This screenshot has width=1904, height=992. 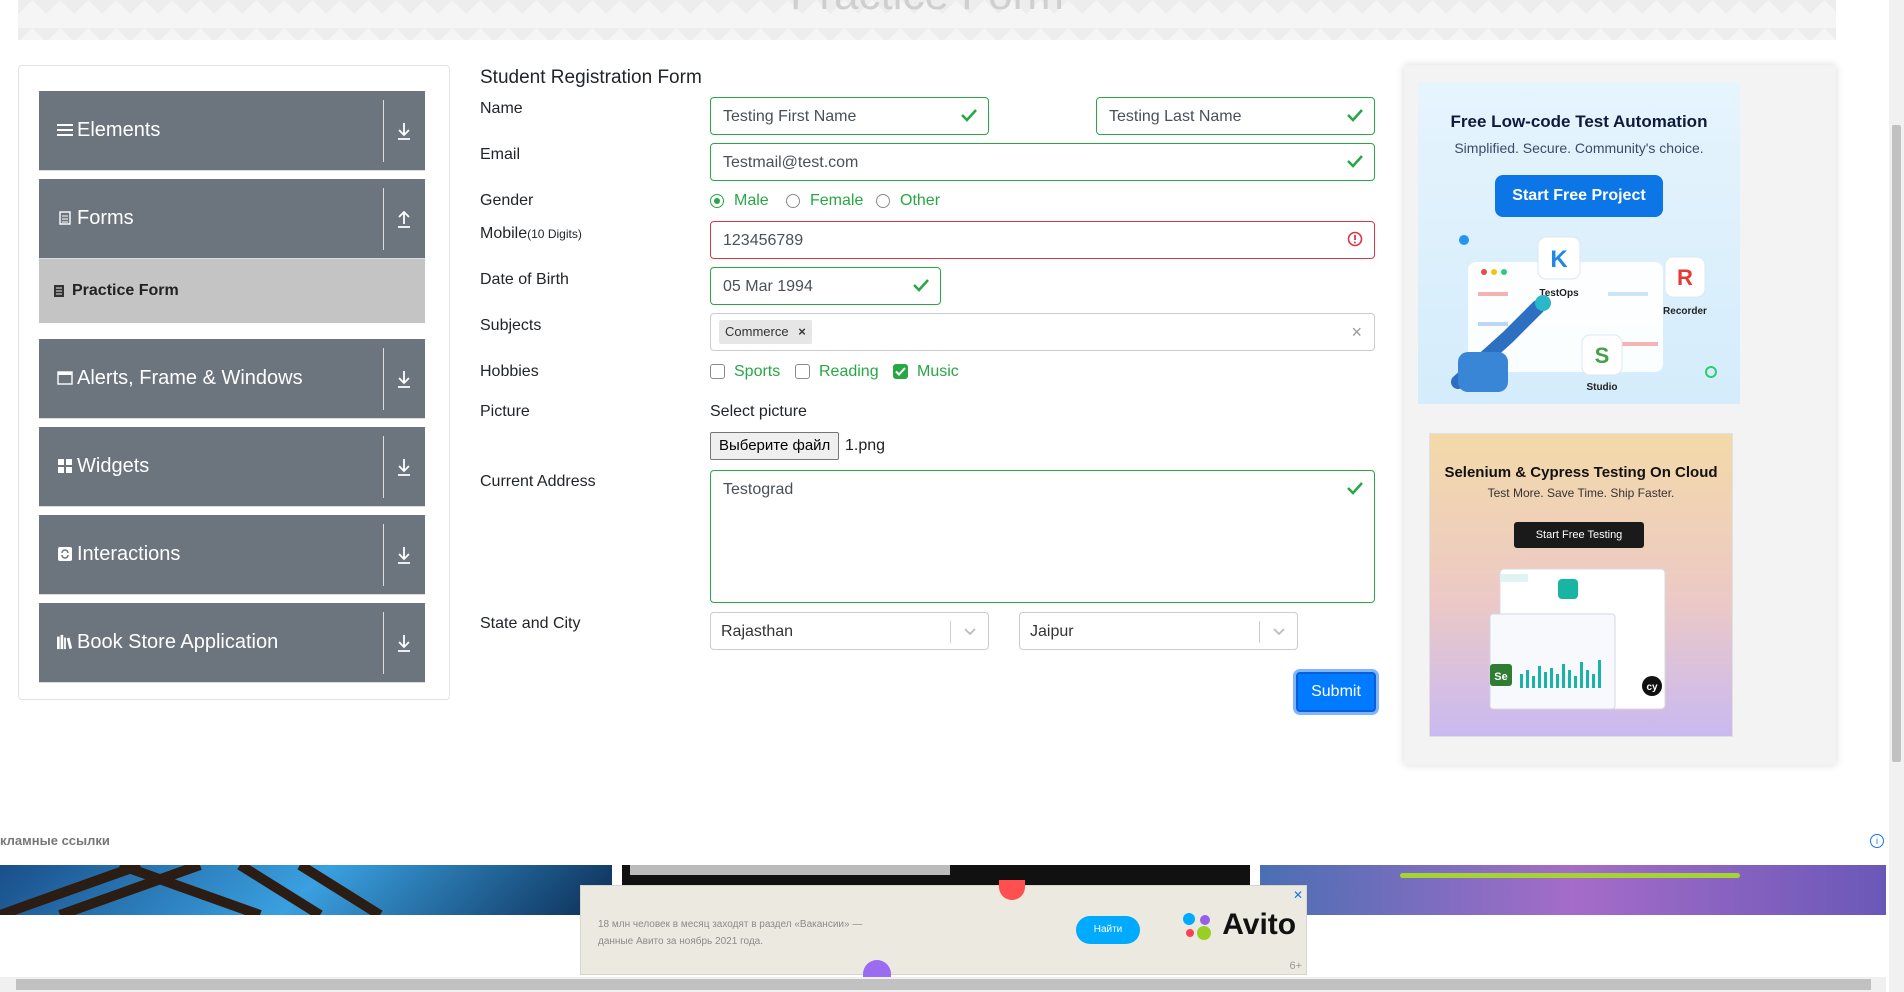 I want to click on hobby-sports-checkbox, so click(x=717, y=371).